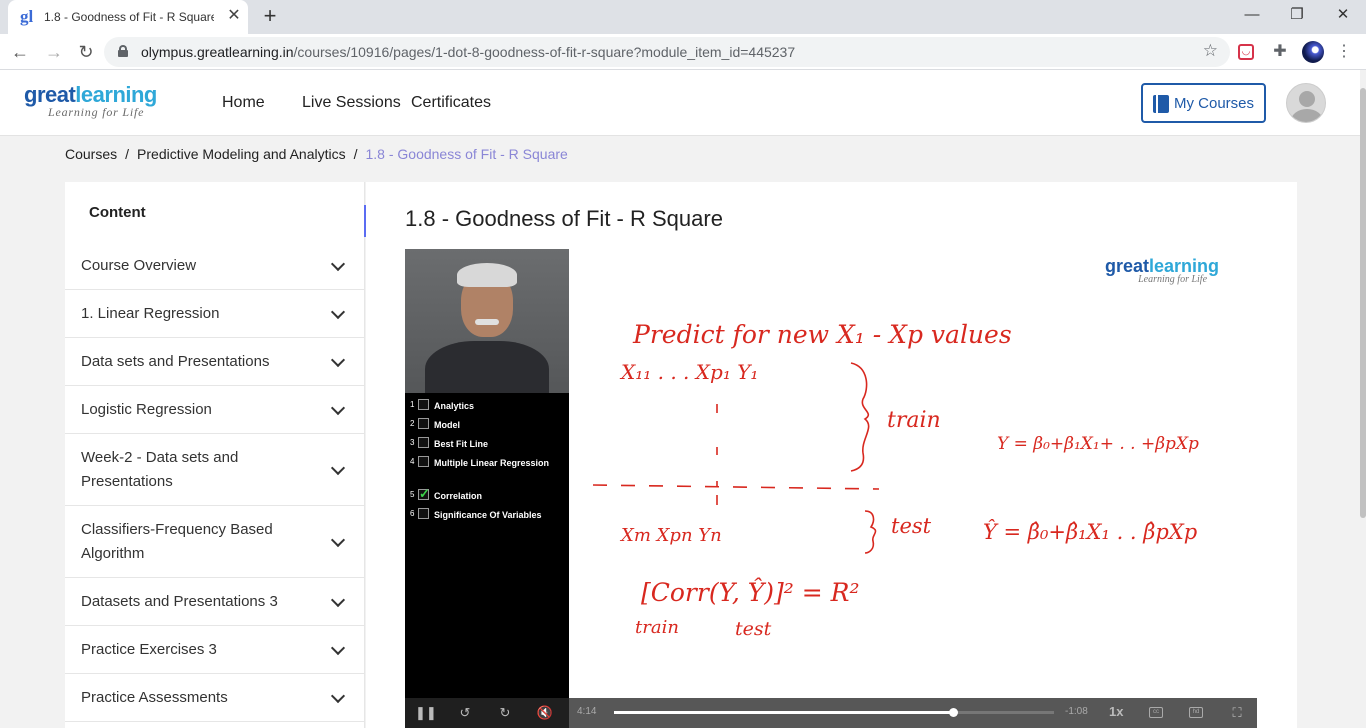 The width and height of the screenshot is (1366, 728). What do you see at coordinates (451, 103) in the screenshot?
I see `nav-certificates: Certificates` at bounding box center [451, 103].